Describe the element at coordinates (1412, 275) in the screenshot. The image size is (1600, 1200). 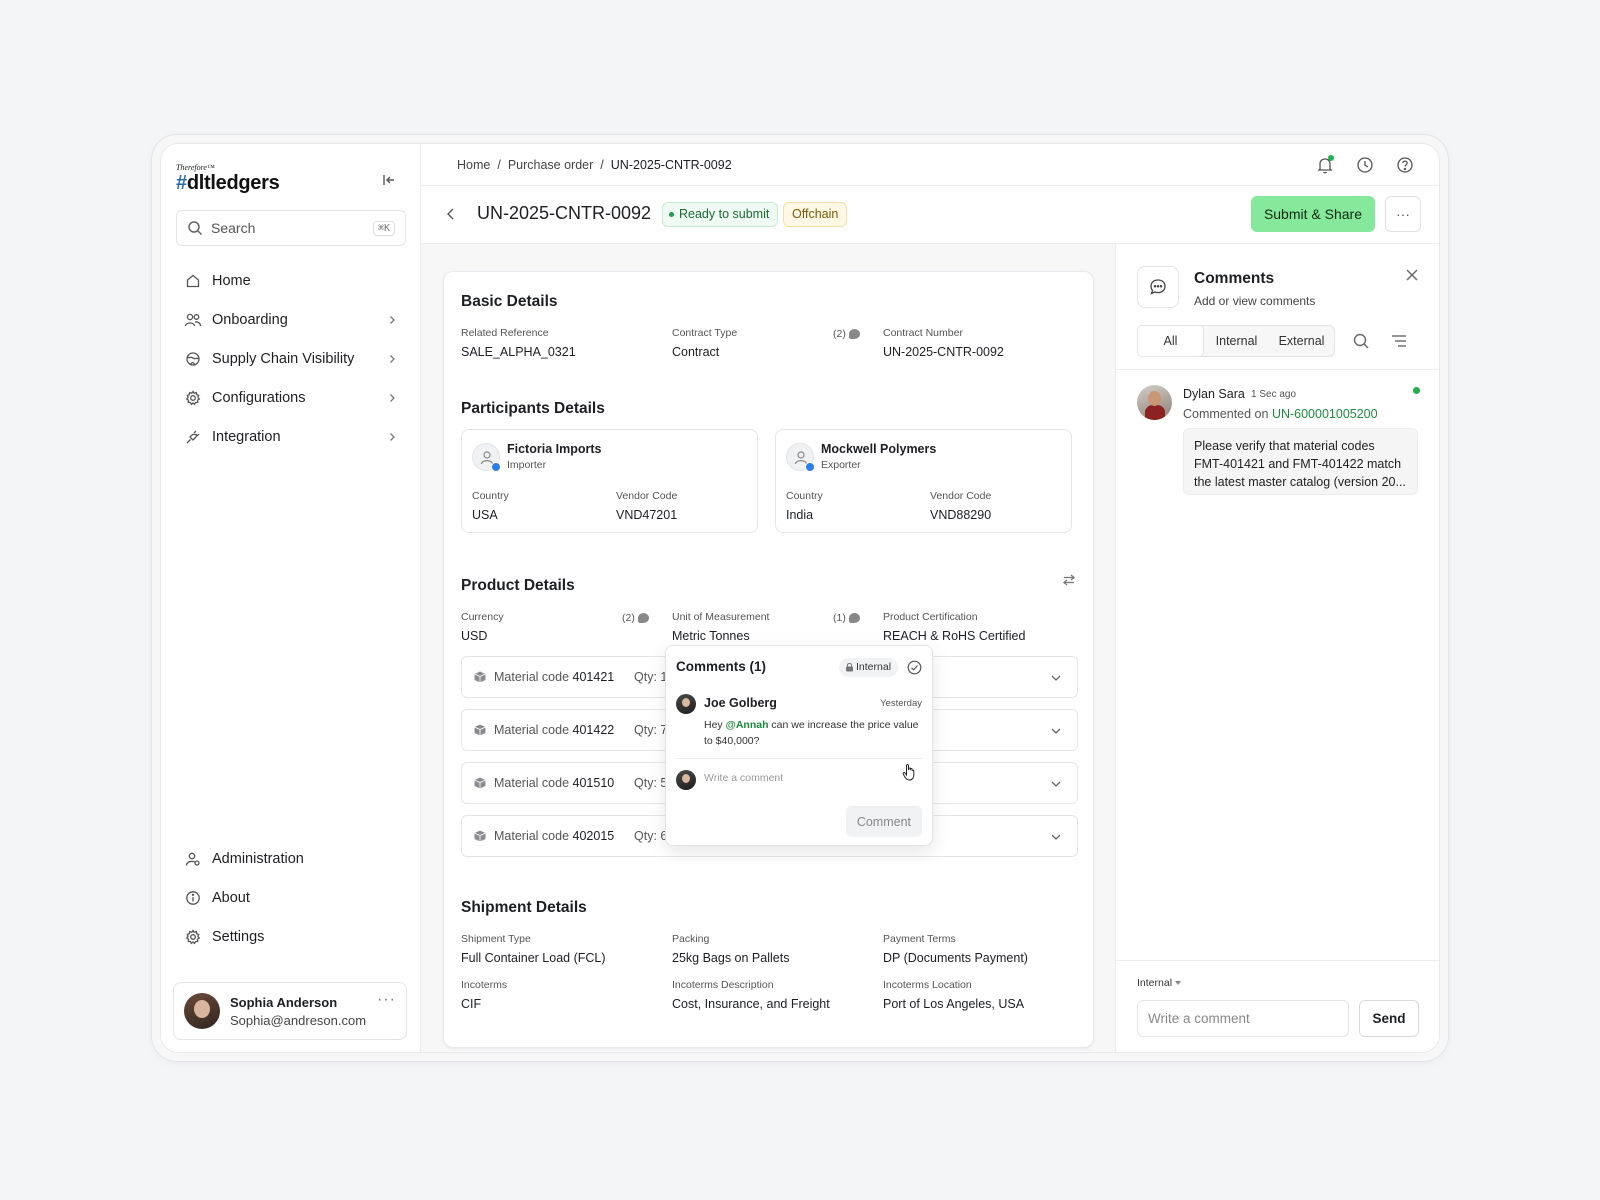
I see `close-icon` at that location.